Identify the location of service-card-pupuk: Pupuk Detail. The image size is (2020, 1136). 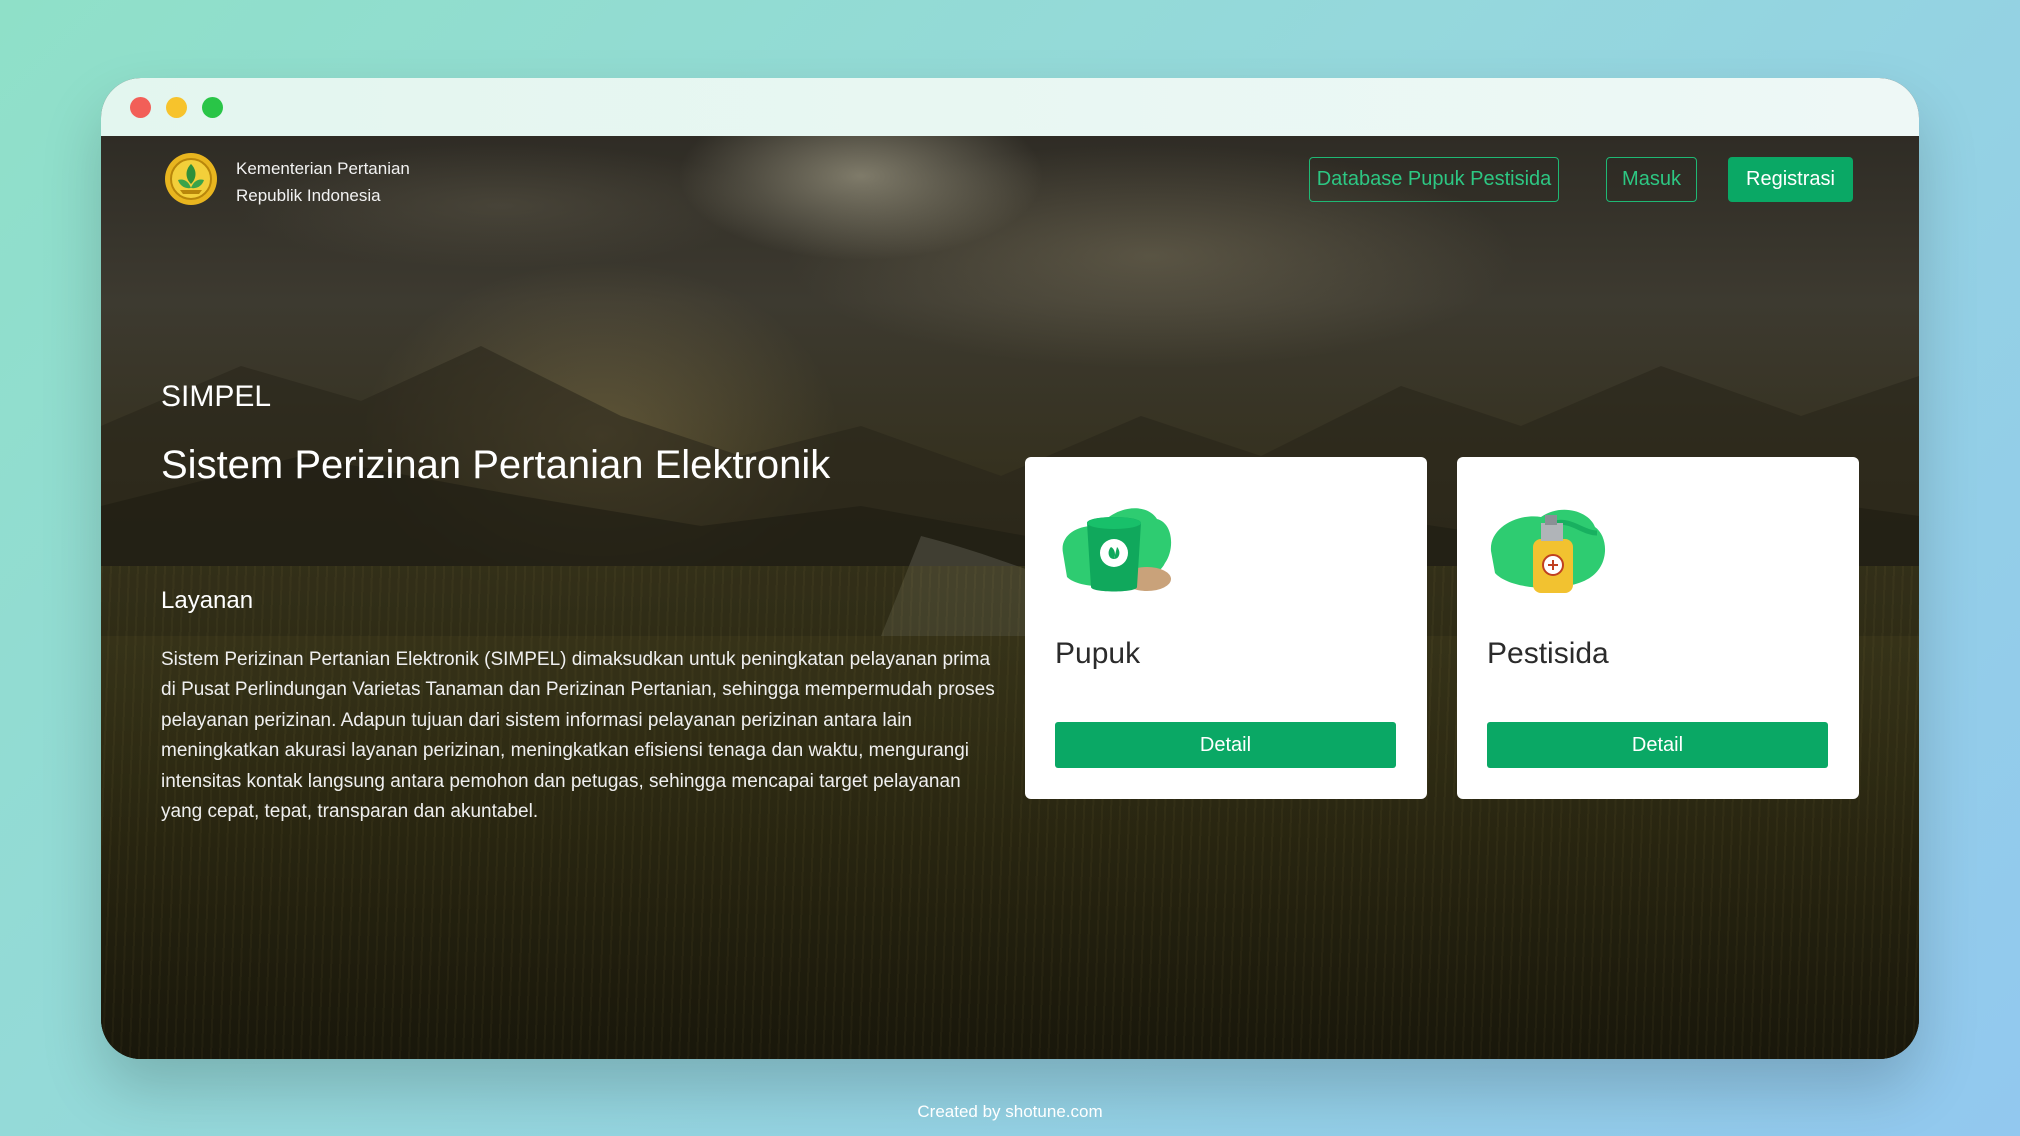
(1226, 628).